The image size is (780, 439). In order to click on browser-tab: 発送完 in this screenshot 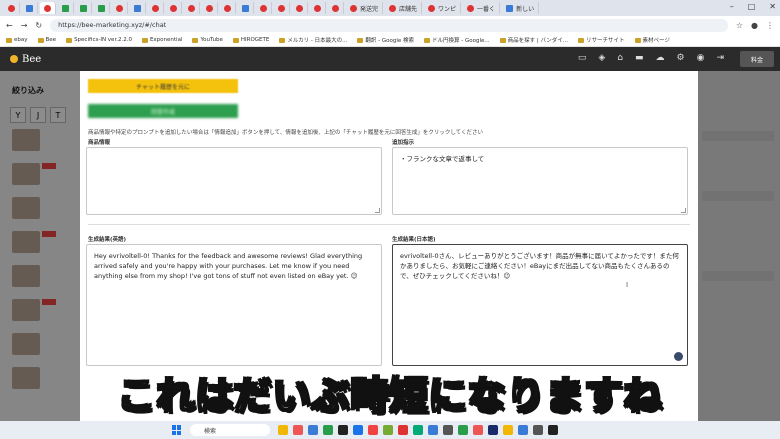, I will do `click(365, 8)`.